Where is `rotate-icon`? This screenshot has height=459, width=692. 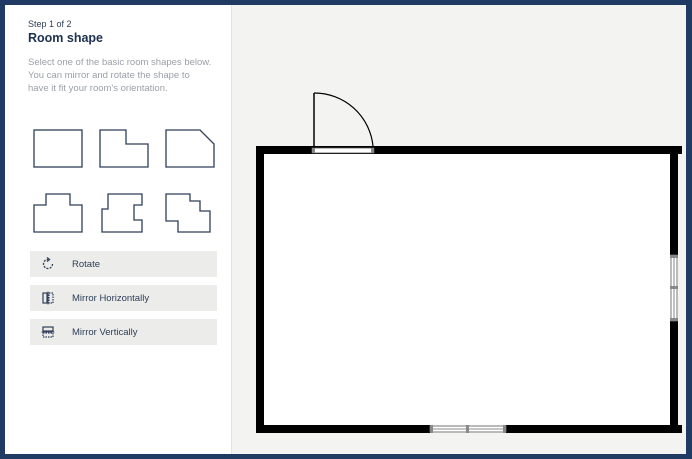
rotate-icon is located at coordinates (48, 264).